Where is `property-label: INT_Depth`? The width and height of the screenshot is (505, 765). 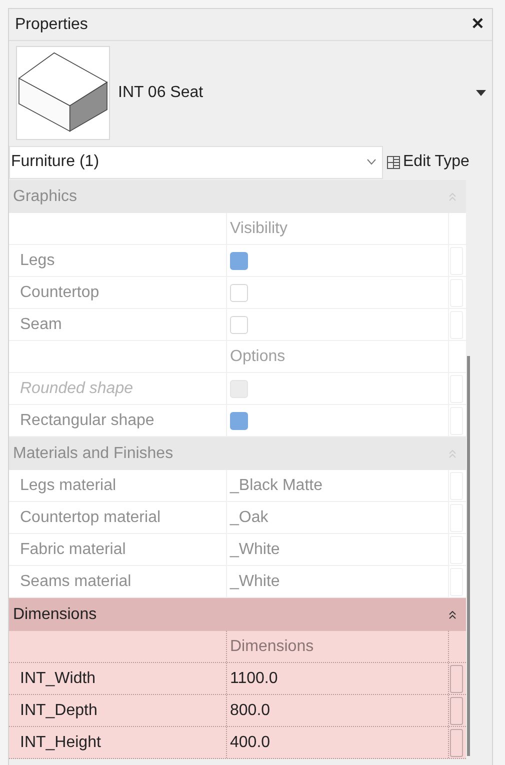
property-label: INT_Depth is located at coordinates (59, 710).